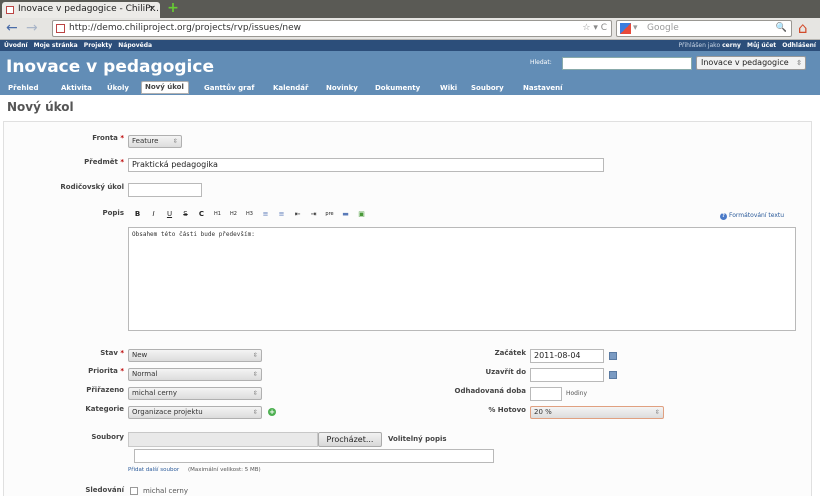 Image resolution: width=820 pixels, height=496 pixels. I want to click on search-label: Hledat:, so click(541, 62).